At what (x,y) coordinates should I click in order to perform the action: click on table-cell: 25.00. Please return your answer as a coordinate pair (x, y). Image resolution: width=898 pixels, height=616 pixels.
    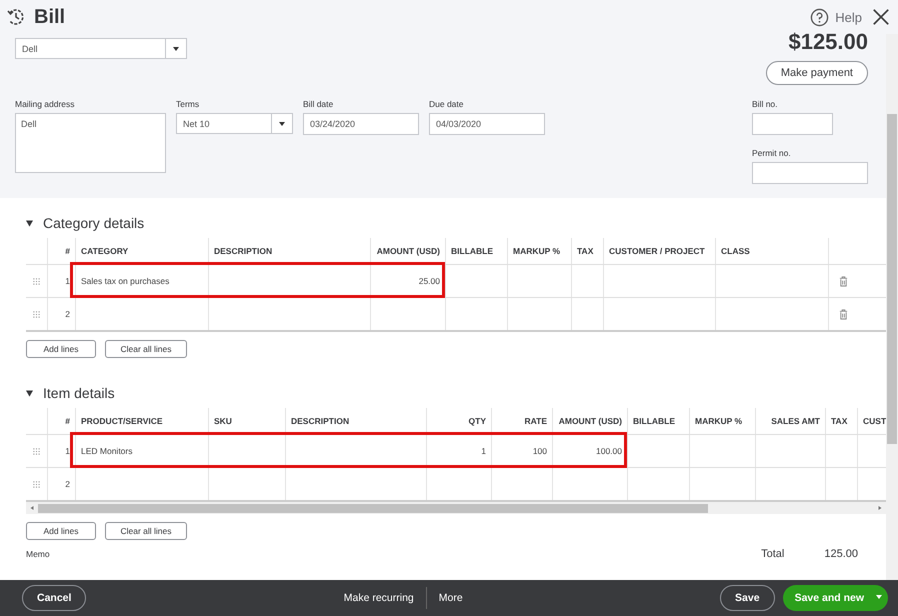
    Looking at the image, I should click on (429, 281).